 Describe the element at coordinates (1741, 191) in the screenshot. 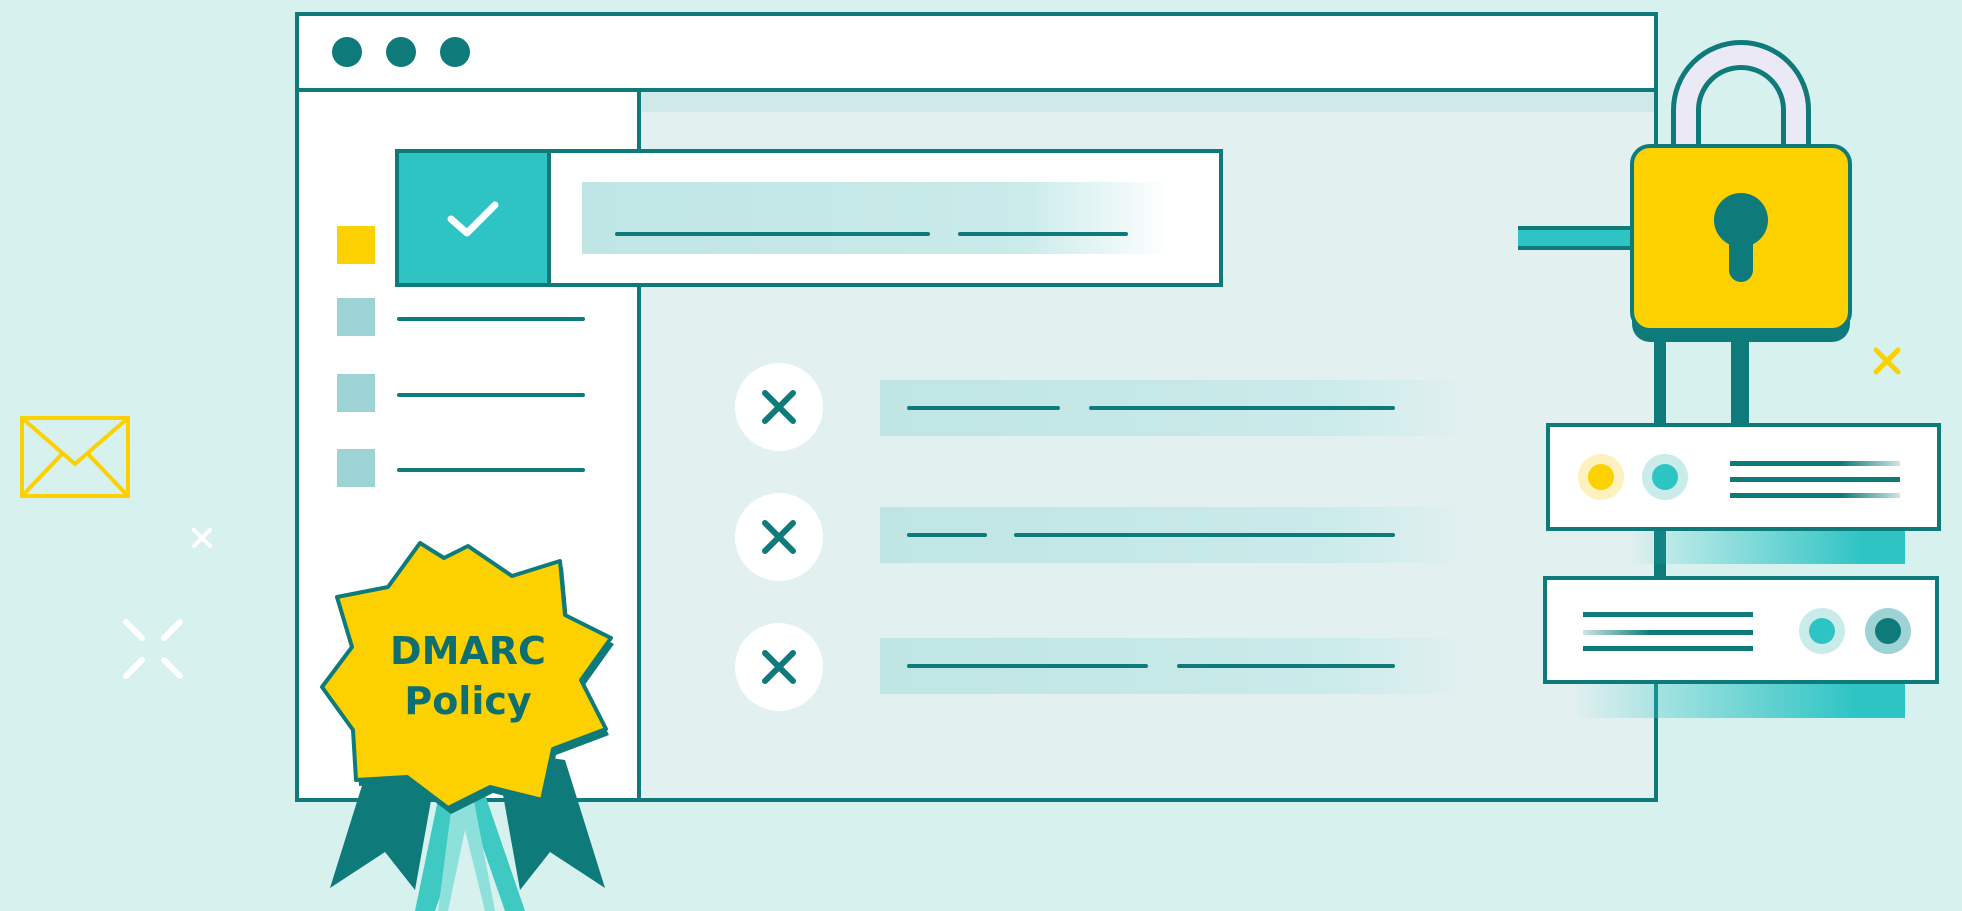

I see `padlock-icon` at that location.